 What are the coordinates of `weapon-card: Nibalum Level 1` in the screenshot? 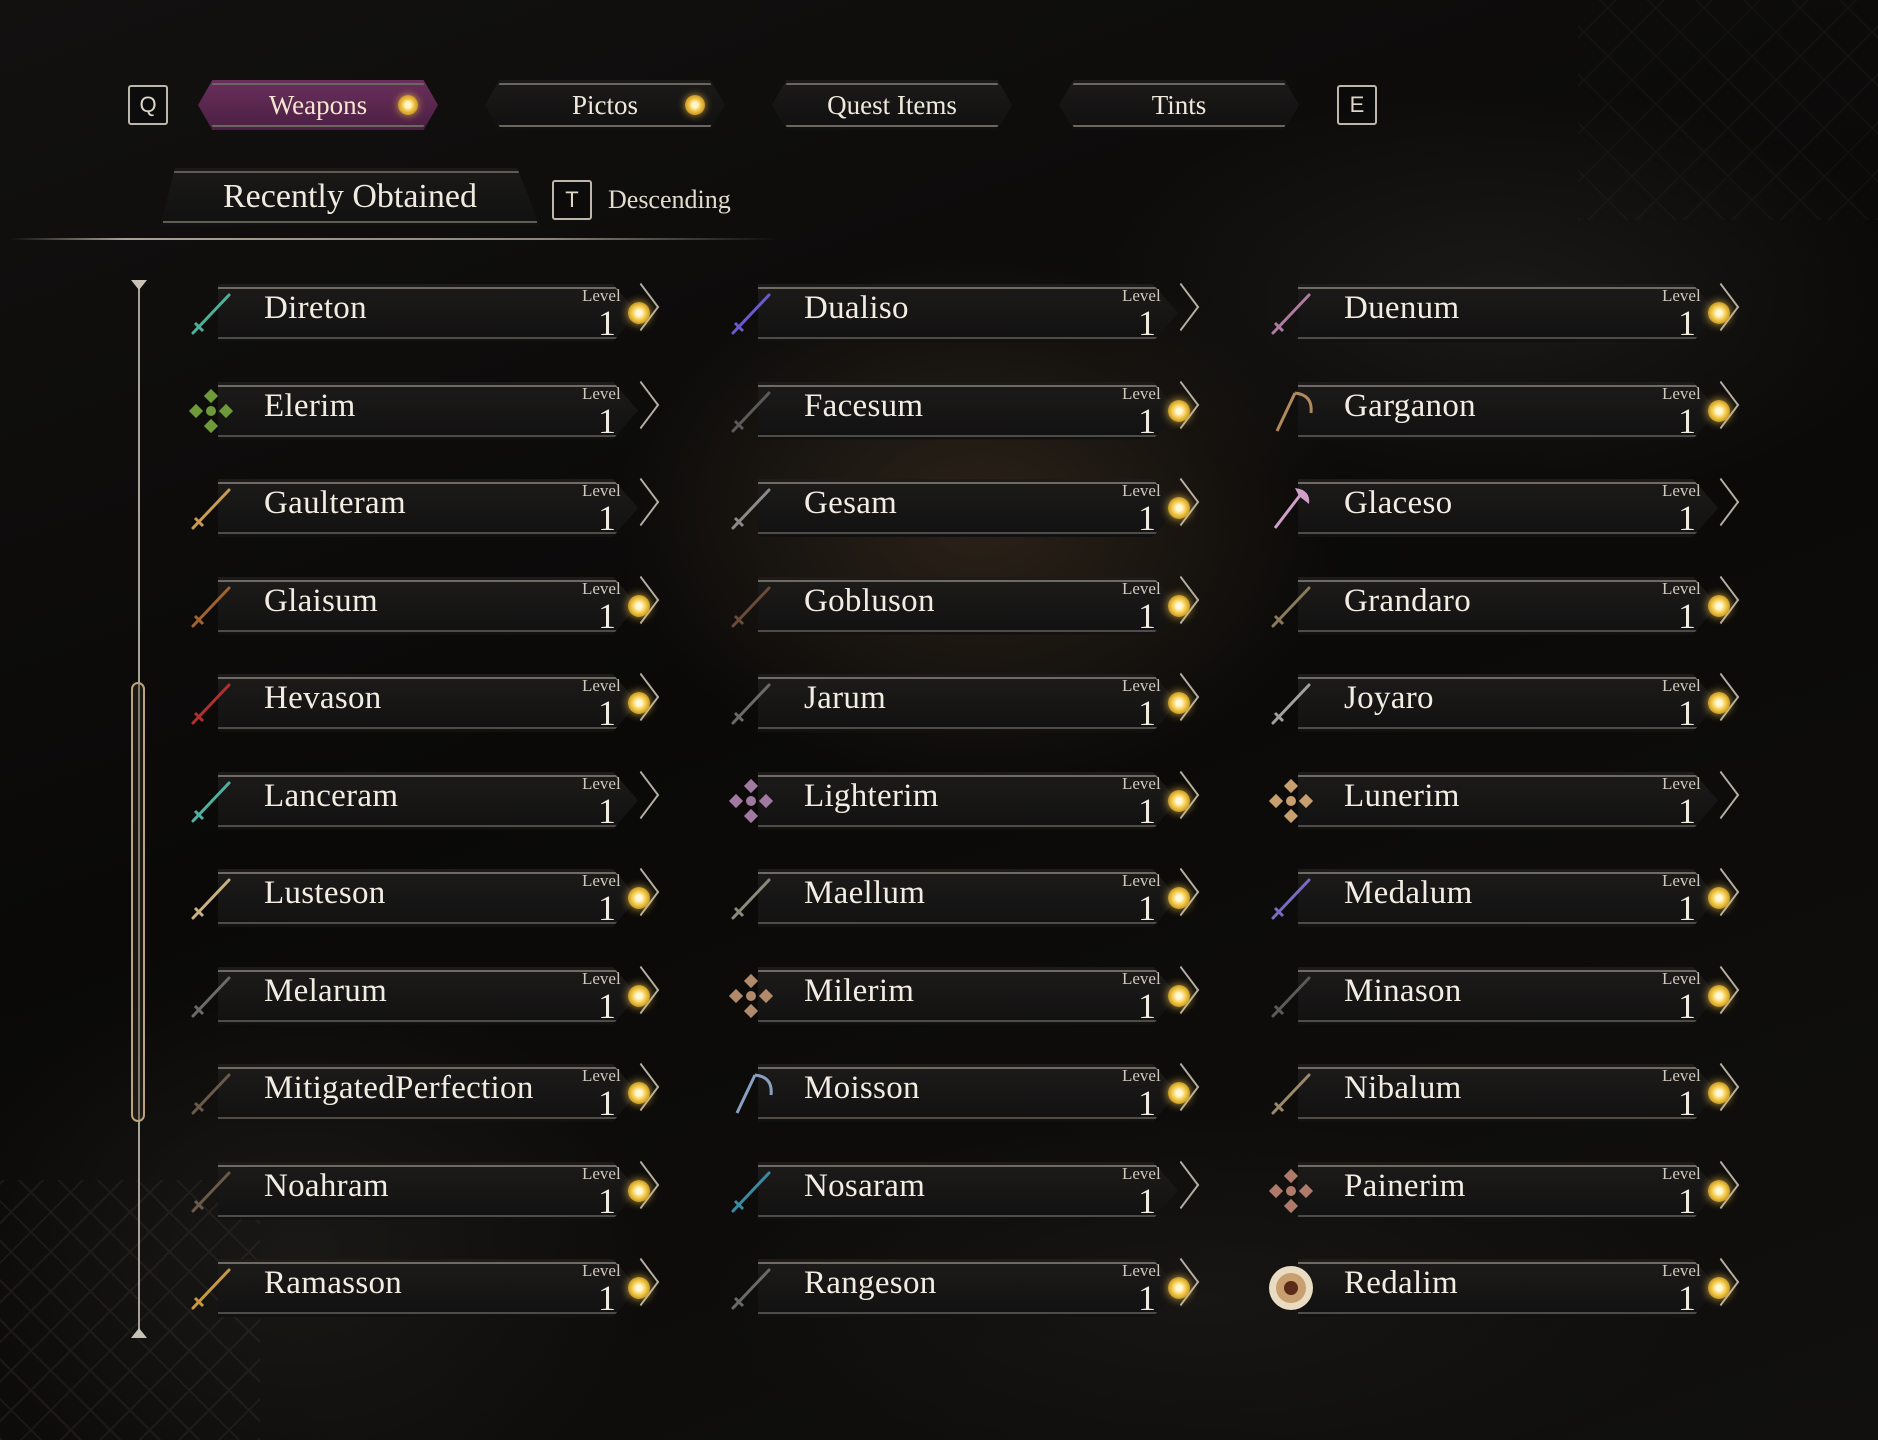 It's located at (1500, 1093).